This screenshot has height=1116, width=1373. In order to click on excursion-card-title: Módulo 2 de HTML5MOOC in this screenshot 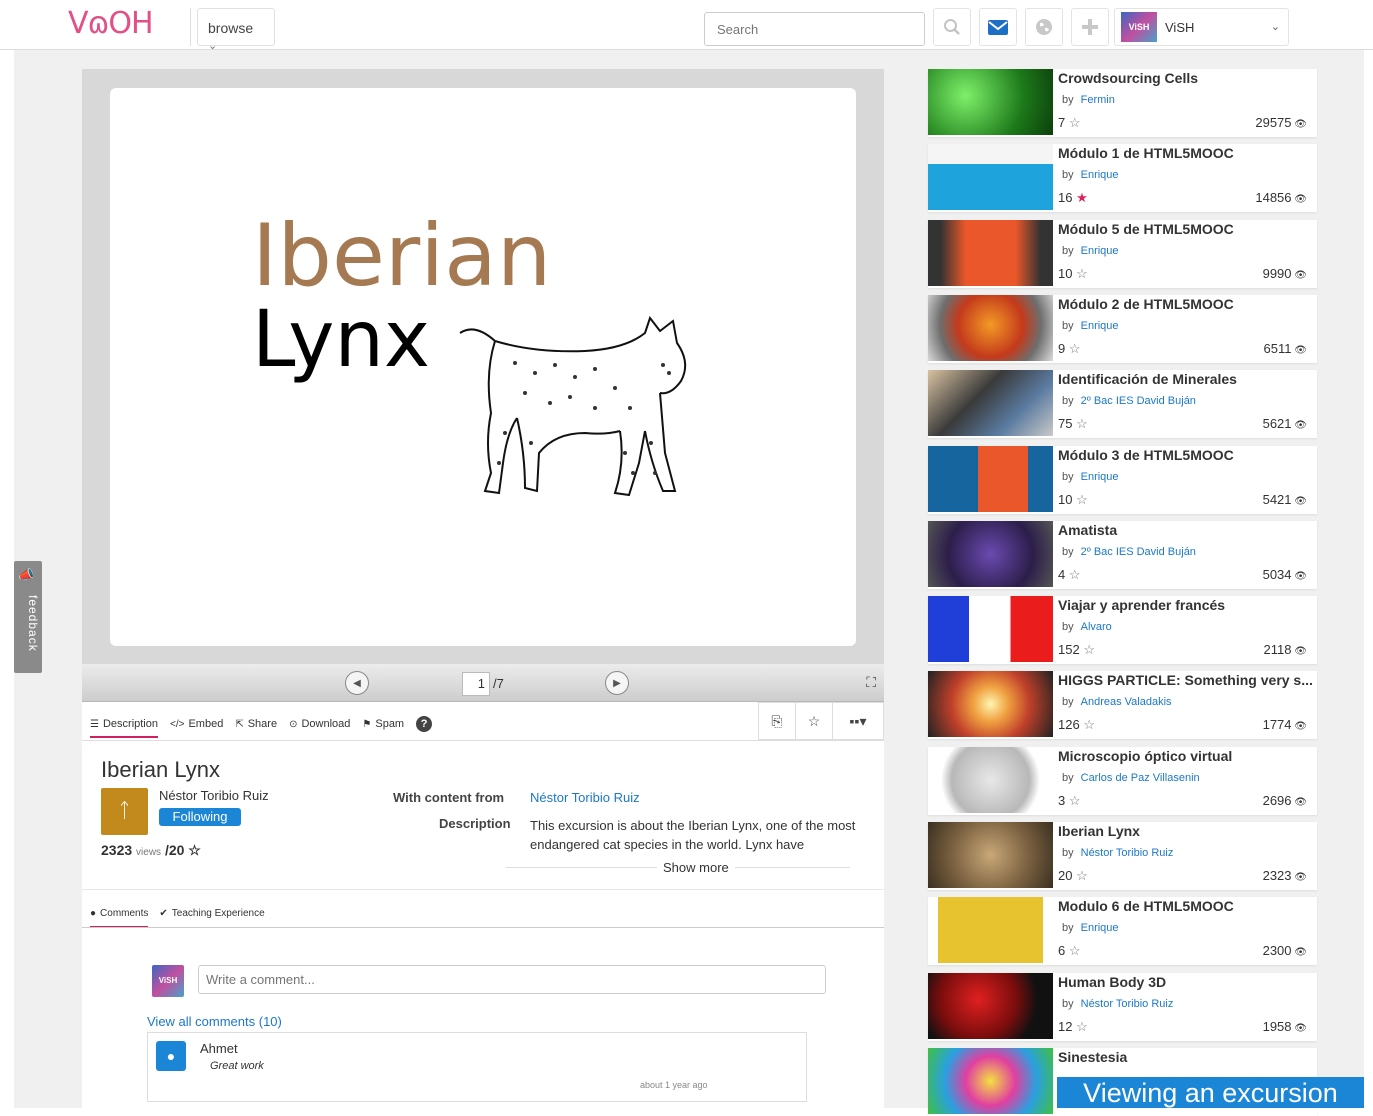, I will do `click(1185, 304)`.